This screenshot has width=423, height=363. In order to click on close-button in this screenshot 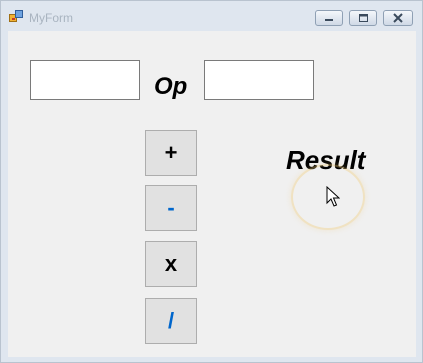, I will do `click(398, 18)`.